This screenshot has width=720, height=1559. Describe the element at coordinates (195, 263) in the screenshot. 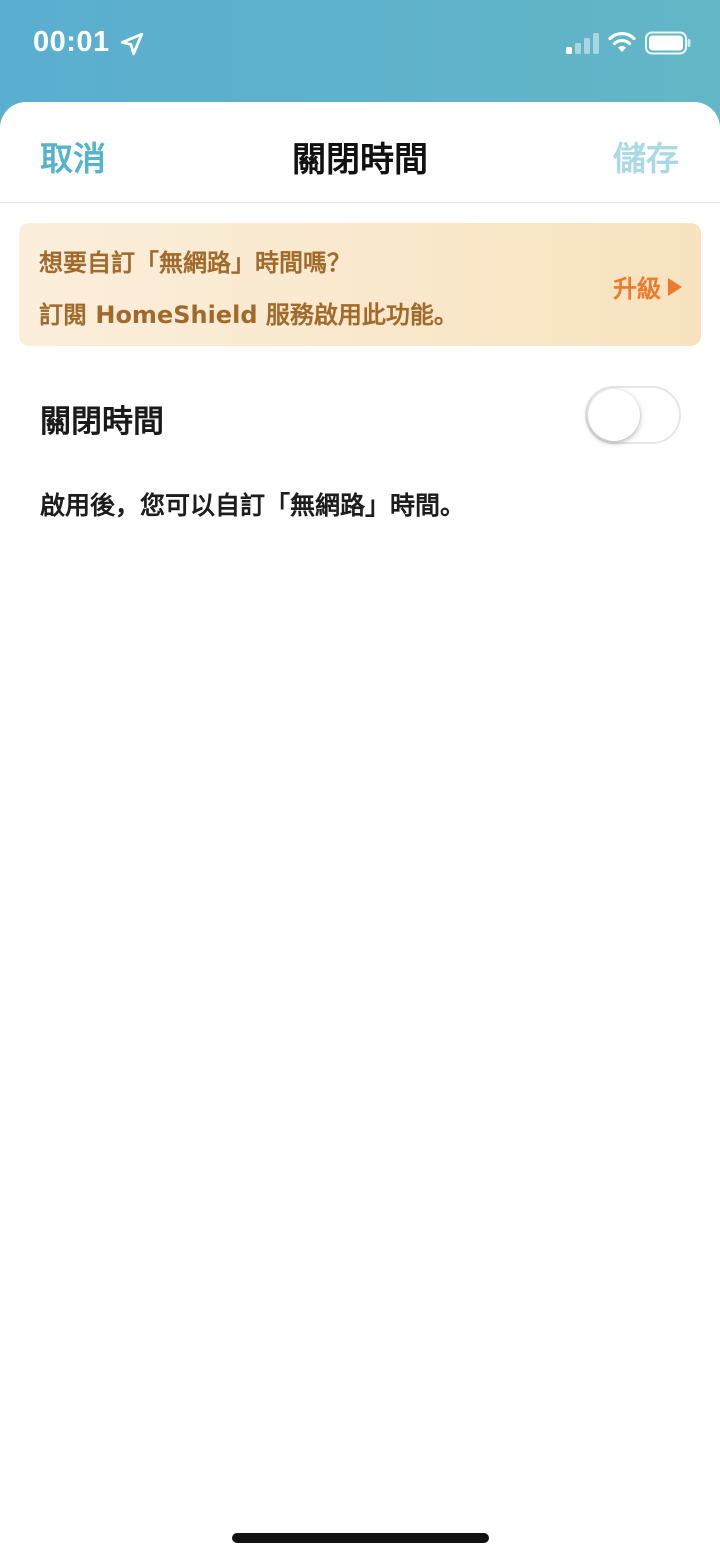

I see `promo-headline: 想要自訂「無網路」時間嗎？` at that location.